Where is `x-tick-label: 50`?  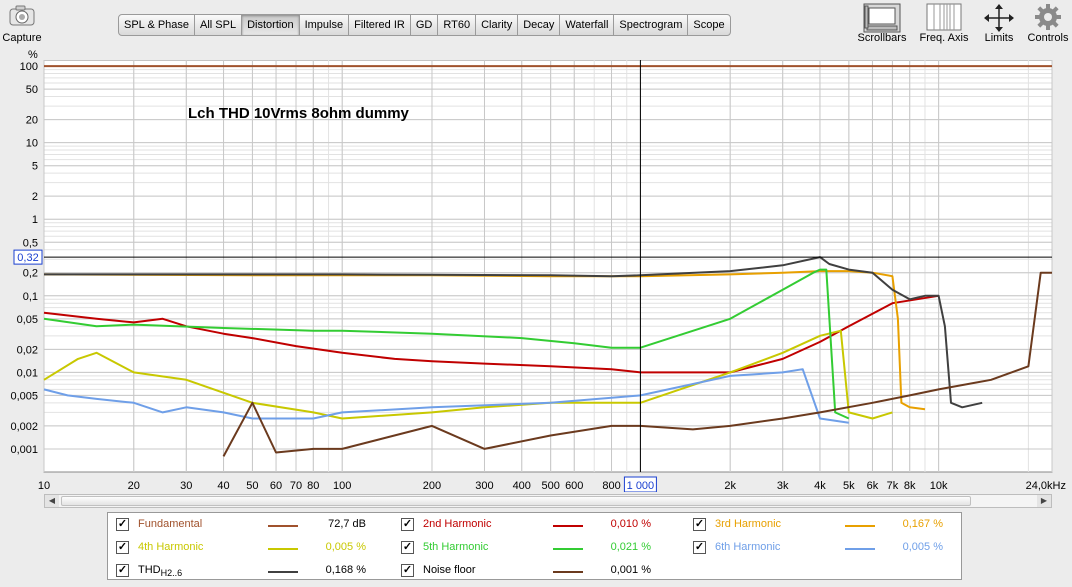
x-tick-label: 50 is located at coordinates (252, 486).